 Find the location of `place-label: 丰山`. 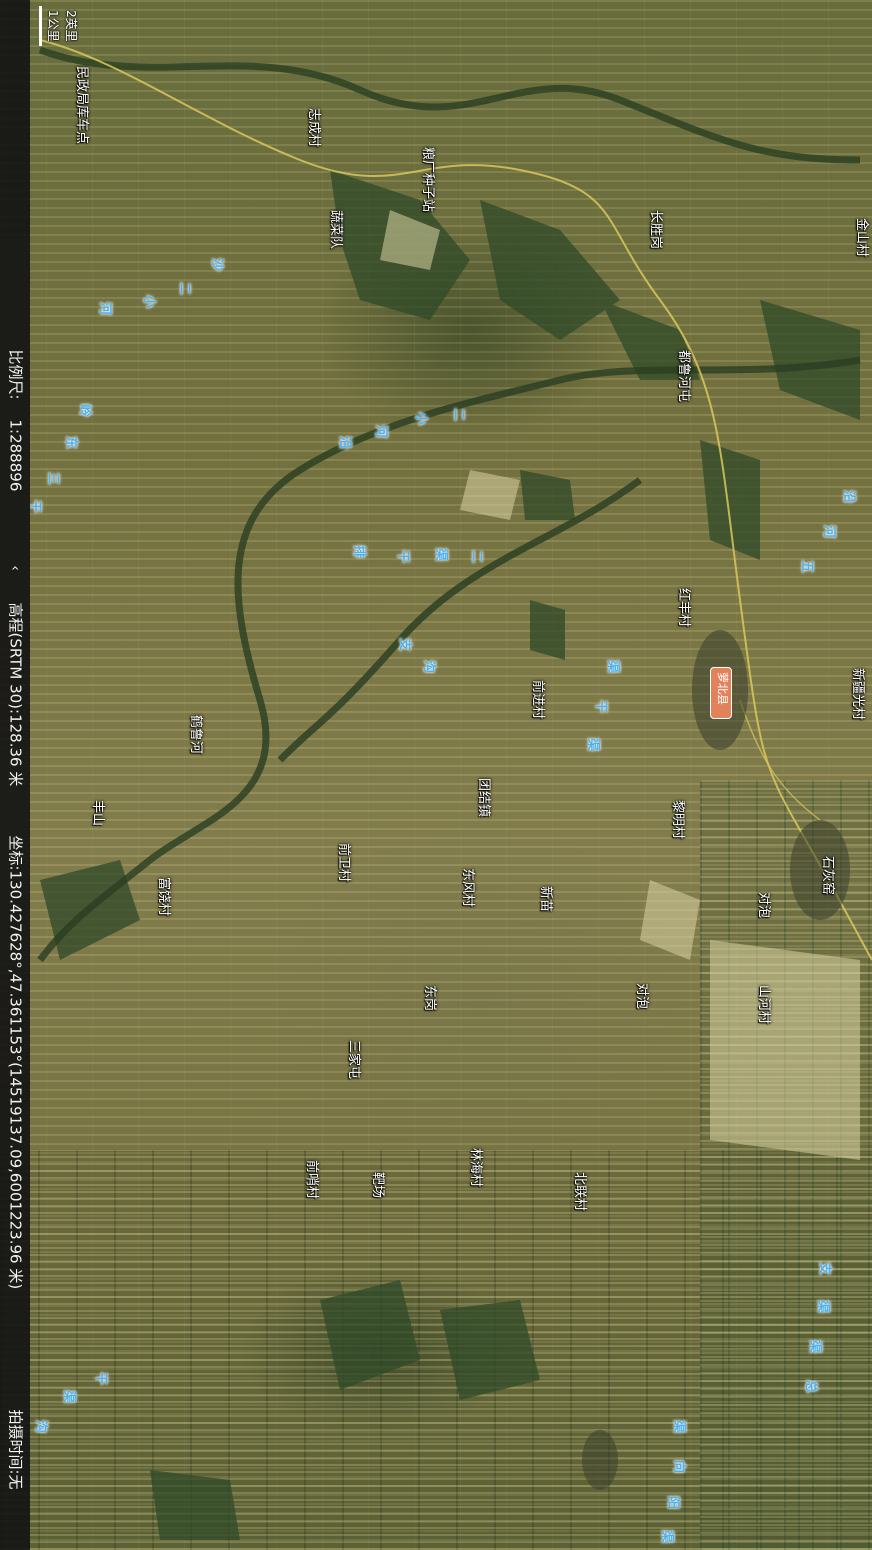

place-label: 丰山 is located at coordinates (97, 813).